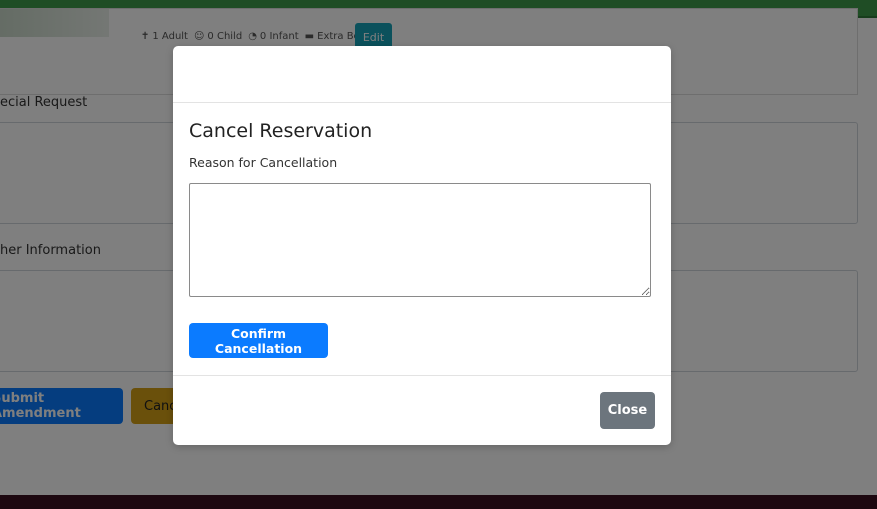 This screenshot has height=509, width=877. Describe the element at coordinates (627, 410) in the screenshot. I see `close-button: Close` at that location.